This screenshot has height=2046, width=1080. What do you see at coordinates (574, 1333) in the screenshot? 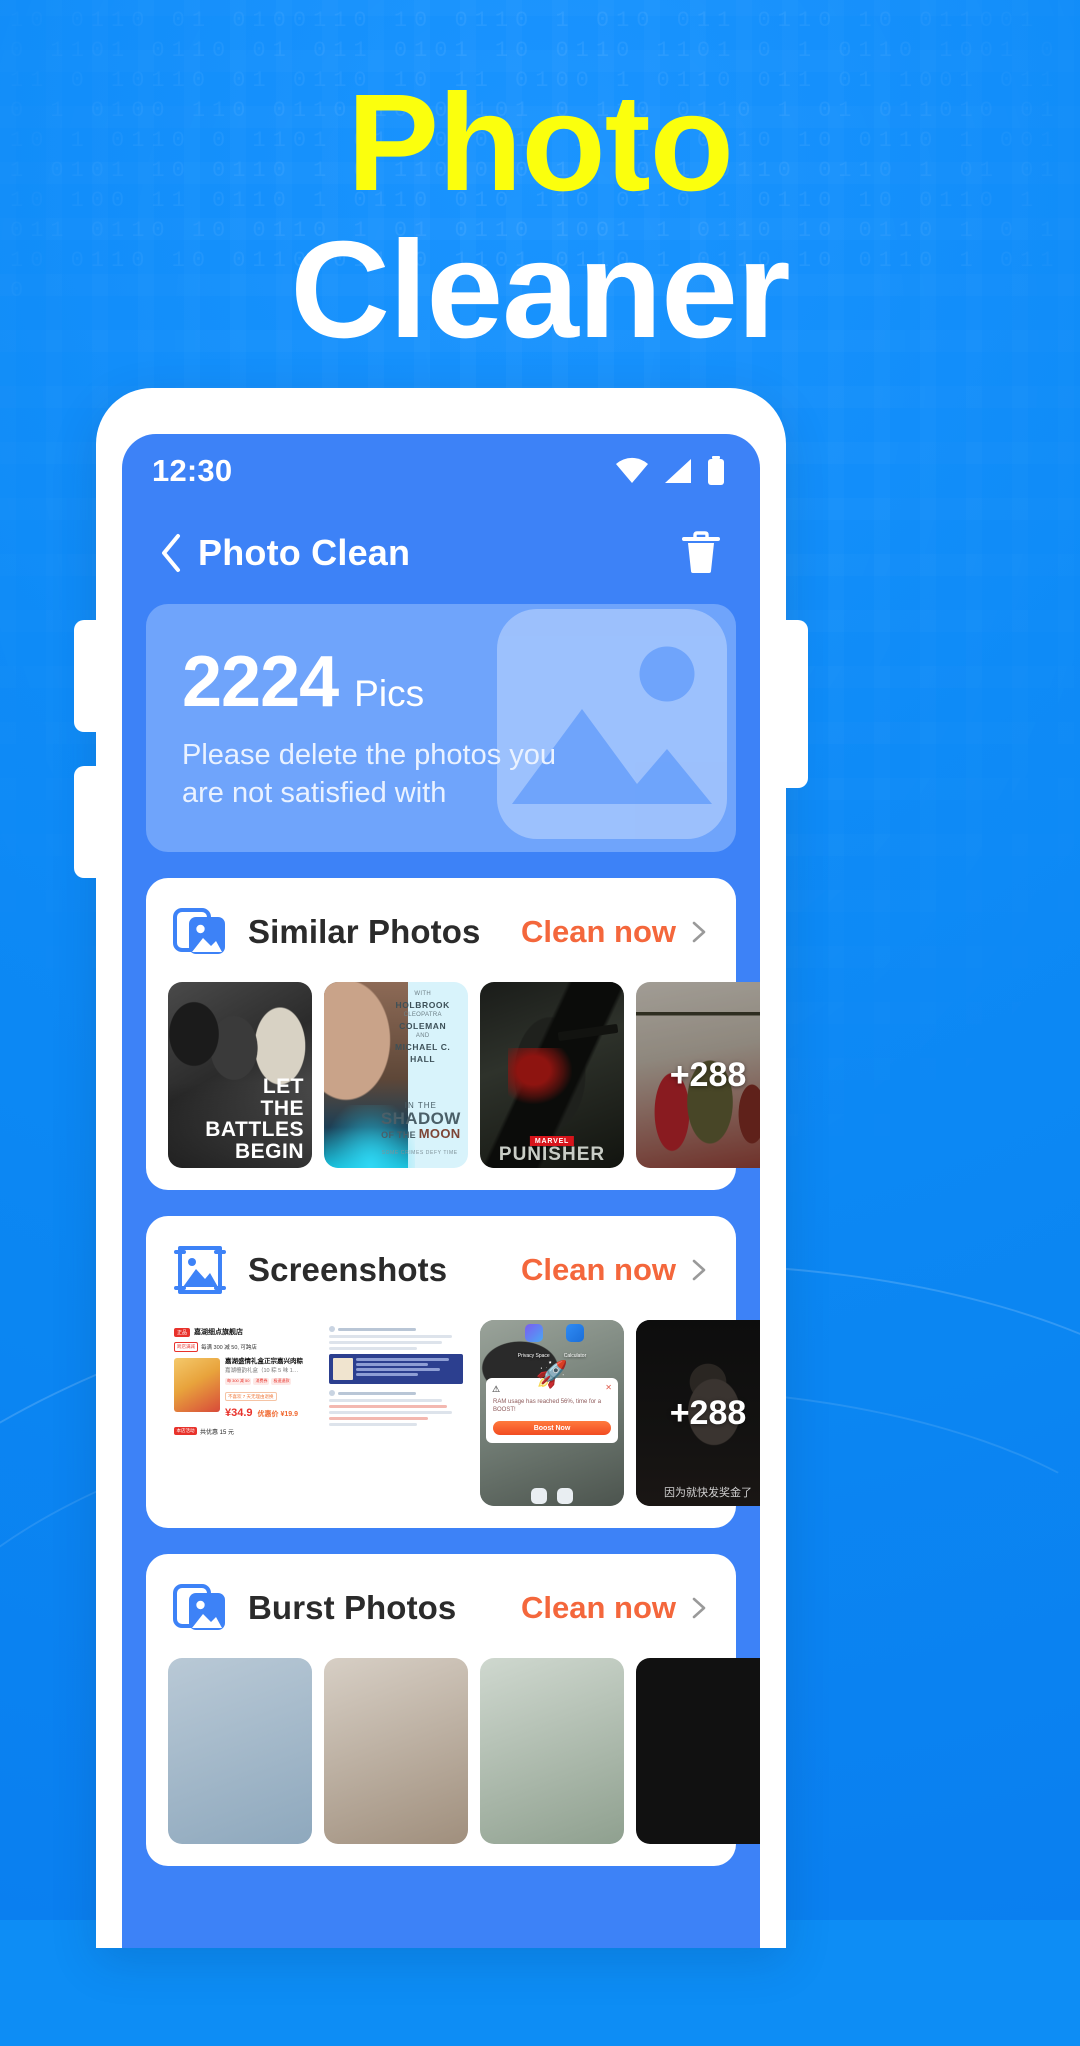
I see `calculator-icon` at bounding box center [574, 1333].